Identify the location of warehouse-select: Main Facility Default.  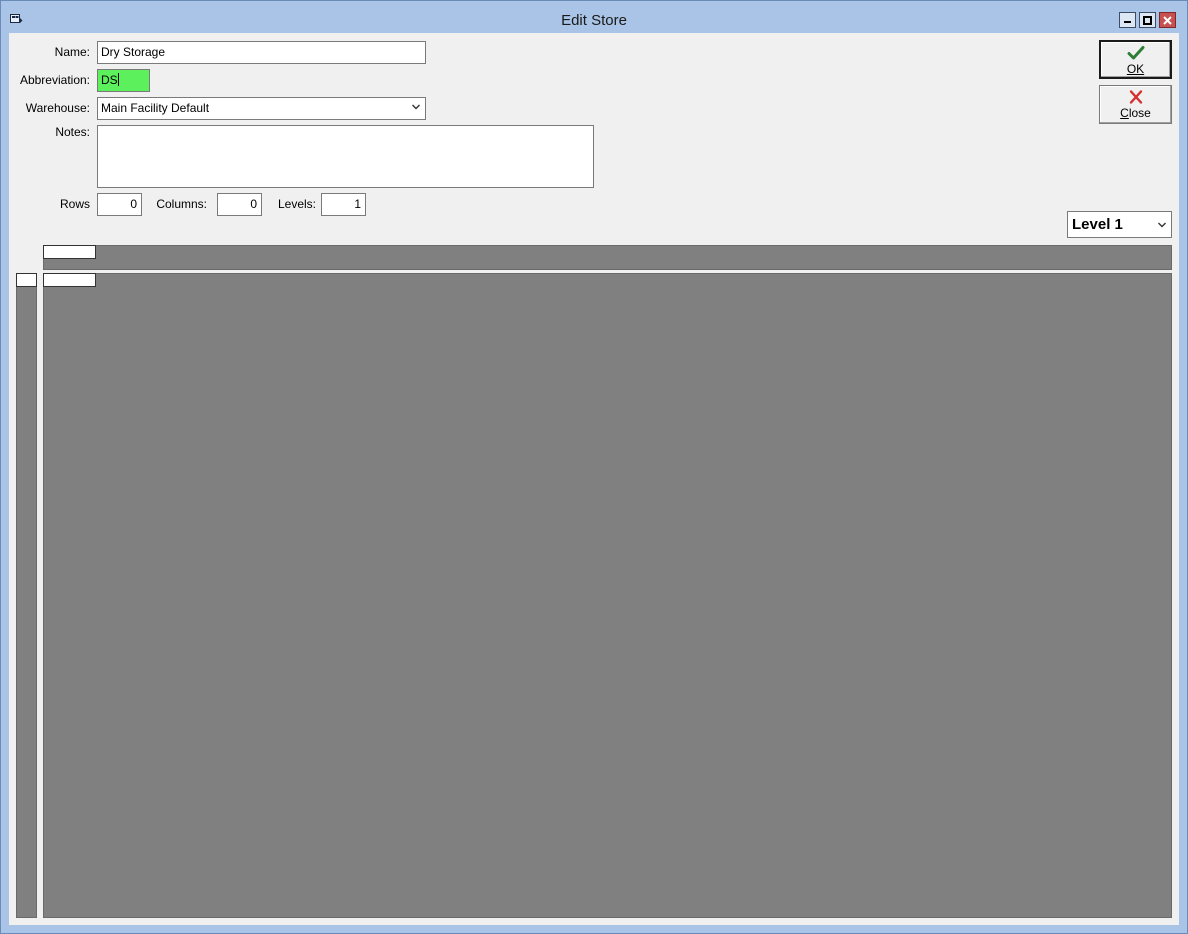
(261, 108).